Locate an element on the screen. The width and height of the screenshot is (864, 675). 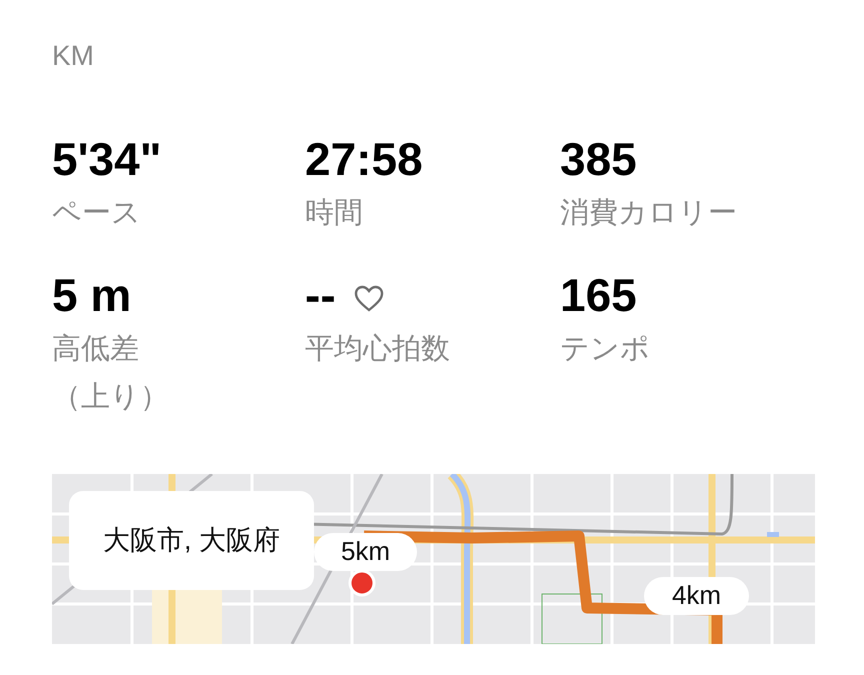
end-marker-icon is located at coordinates (362, 582).